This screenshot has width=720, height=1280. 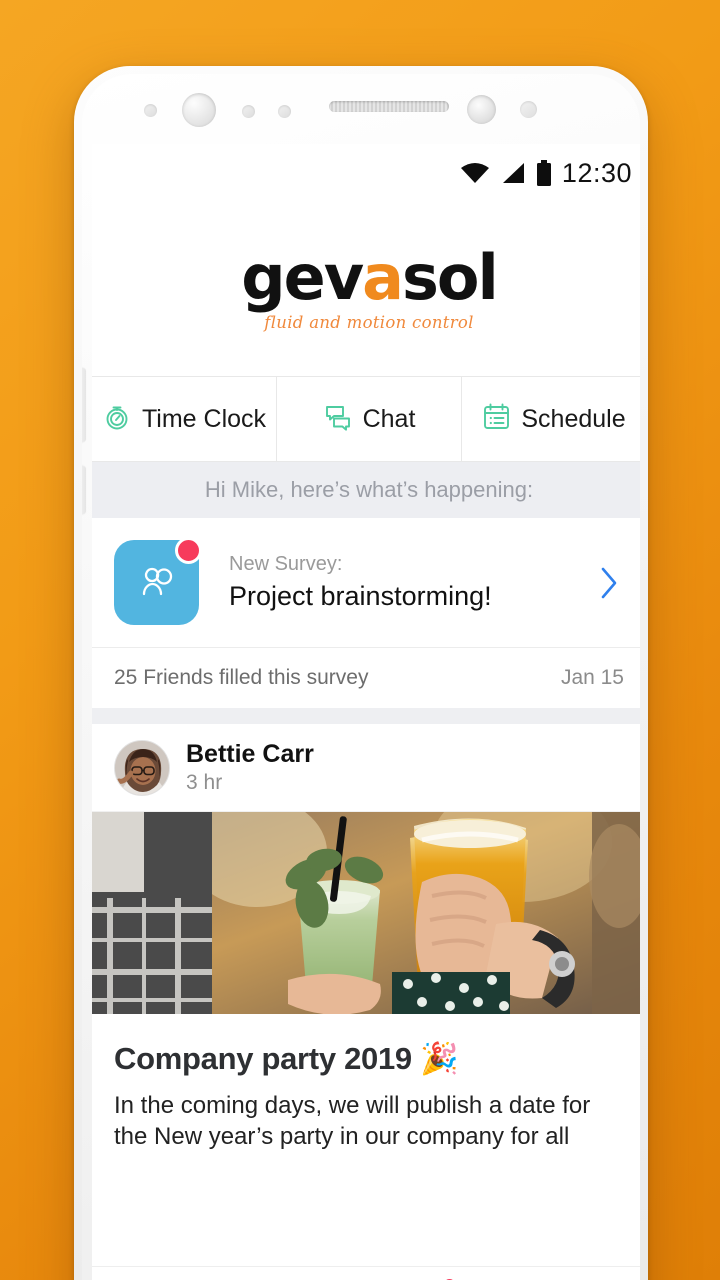 What do you see at coordinates (528, 109) in the screenshot?
I see `led-indicator-icon` at bounding box center [528, 109].